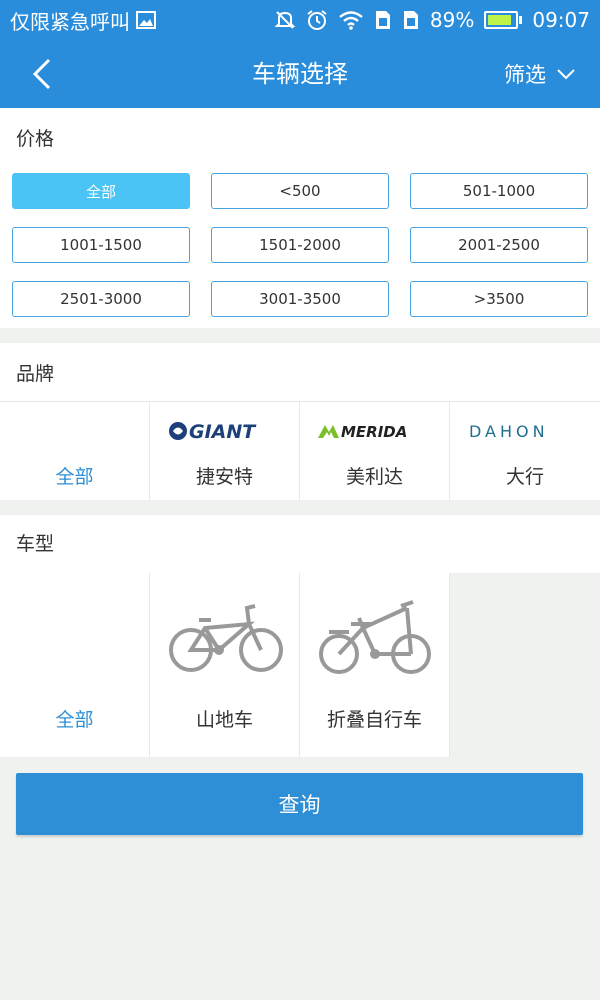 This screenshot has height=1000, width=600. What do you see at coordinates (74, 477) in the screenshot?
I see `brand-label: 全部` at bounding box center [74, 477].